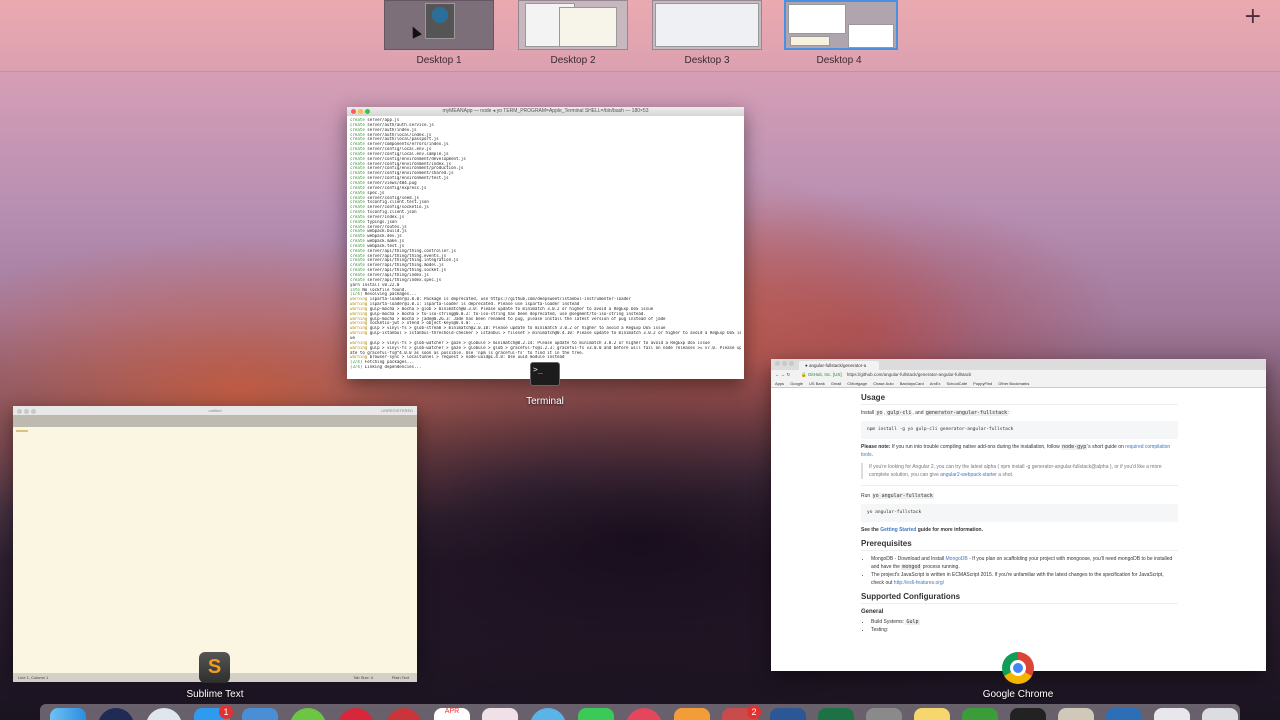 This screenshot has height=720, width=1280. I want to click on bookmark-item: AmEx, so click(935, 383).